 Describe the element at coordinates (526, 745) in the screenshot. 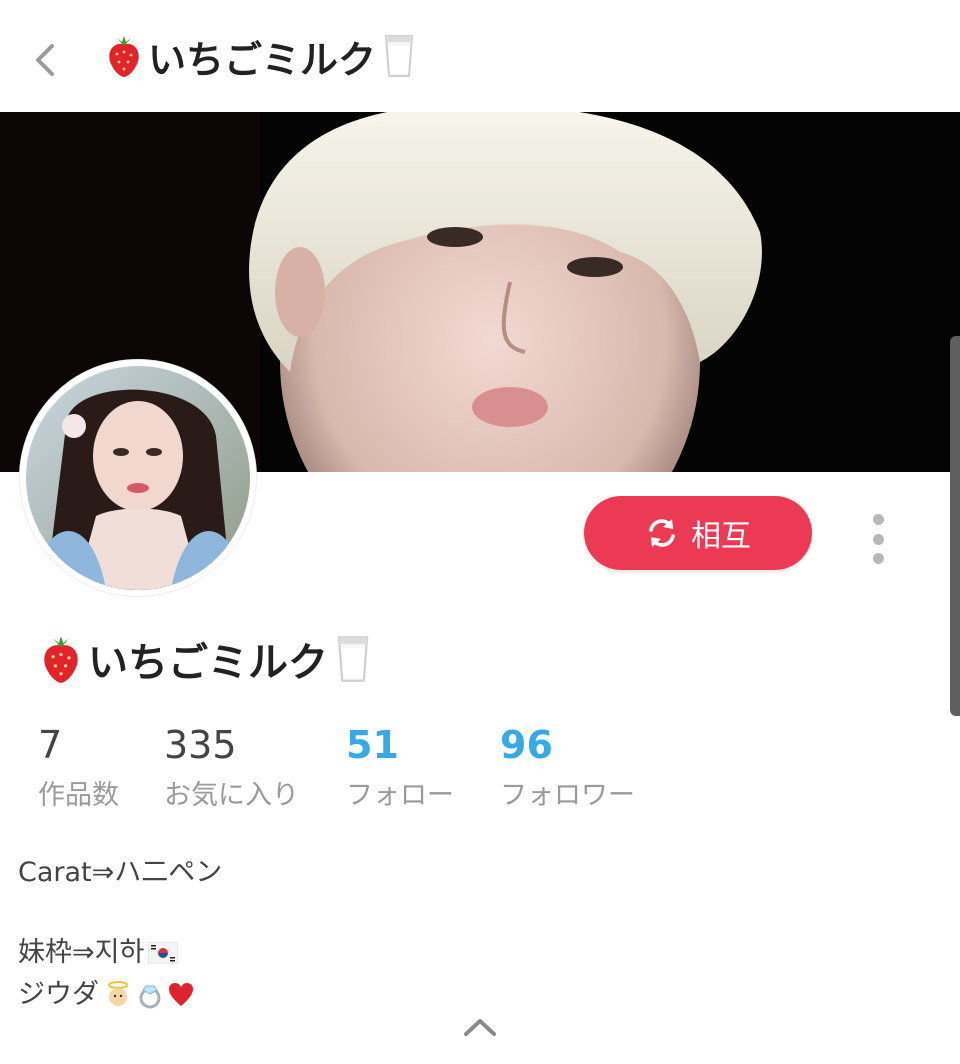

I see `stat-followers-value: 96` at that location.